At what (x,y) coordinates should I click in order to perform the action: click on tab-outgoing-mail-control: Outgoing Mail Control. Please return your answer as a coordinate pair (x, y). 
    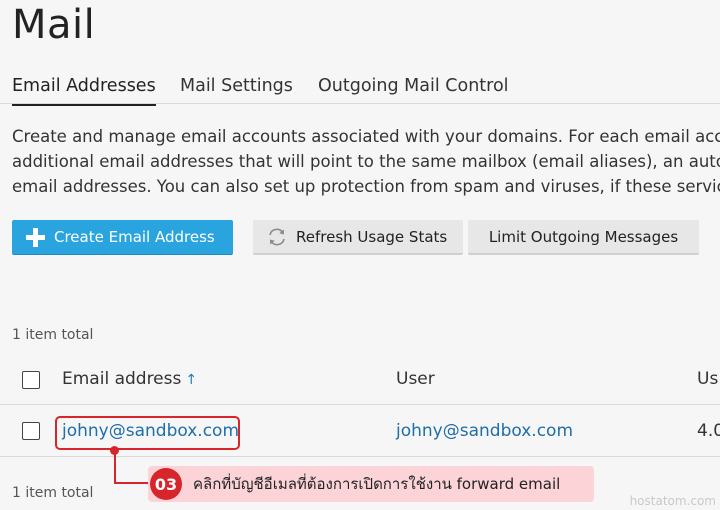
    Looking at the image, I should click on (413, 86).